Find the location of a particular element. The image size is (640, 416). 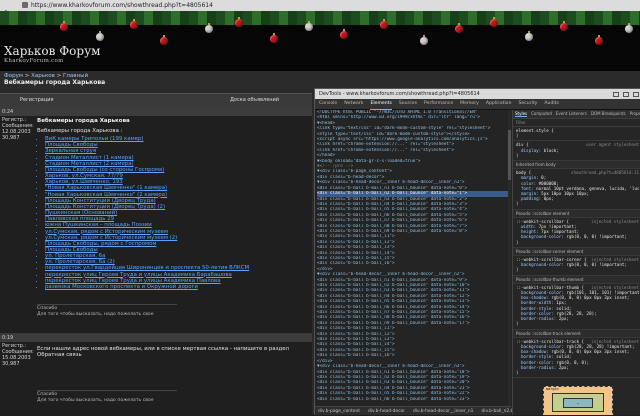

tab-sources: Sources is located at coordinates (408, 104).